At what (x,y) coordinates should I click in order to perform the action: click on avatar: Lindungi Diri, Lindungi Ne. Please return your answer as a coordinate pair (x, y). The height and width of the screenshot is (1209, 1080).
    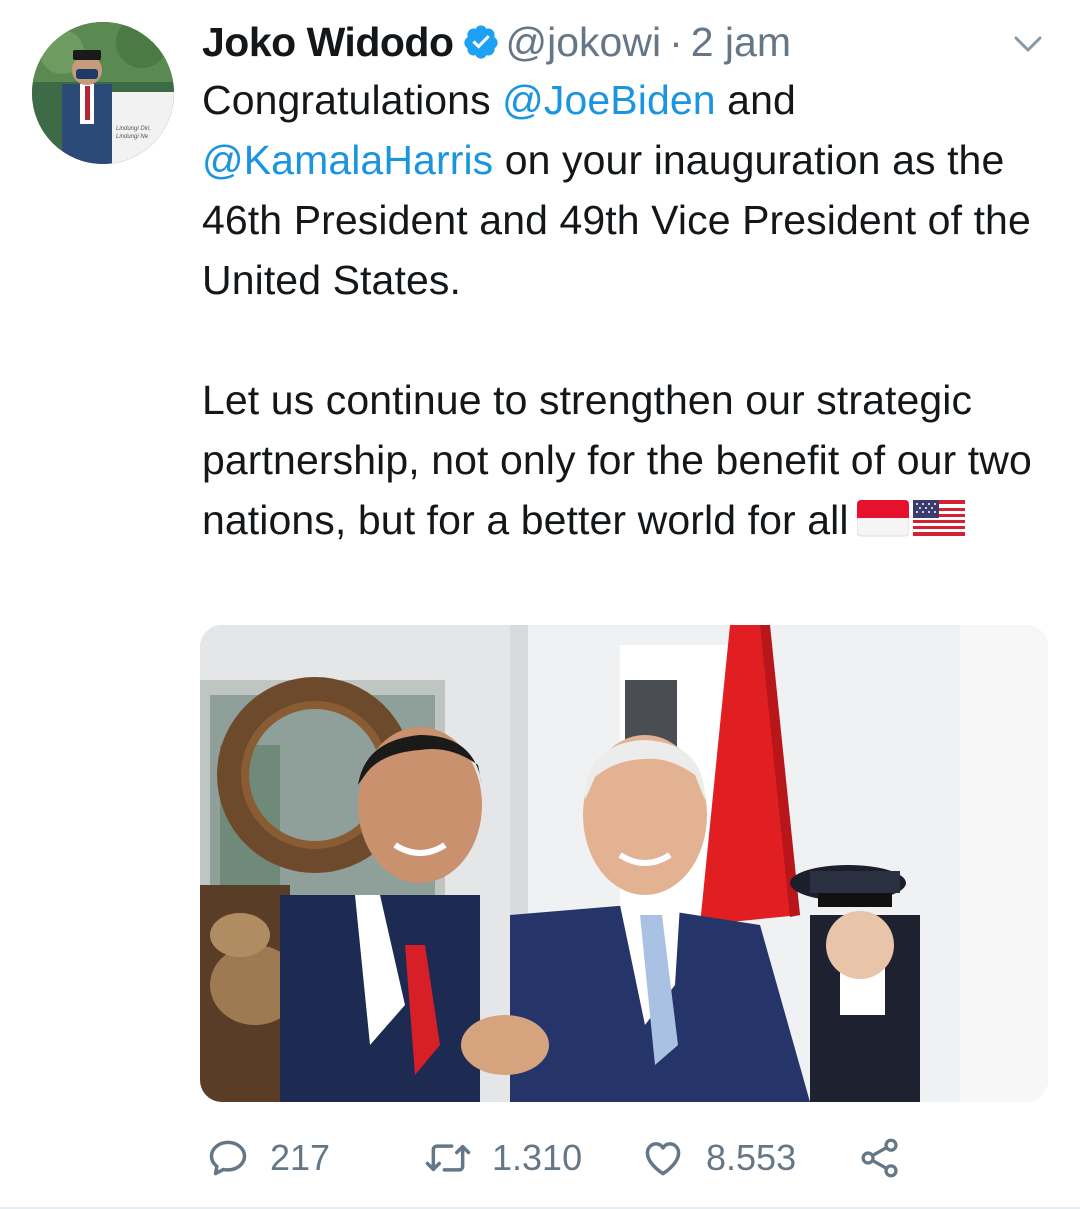
    Looking at the image, I should click on (103, 93).